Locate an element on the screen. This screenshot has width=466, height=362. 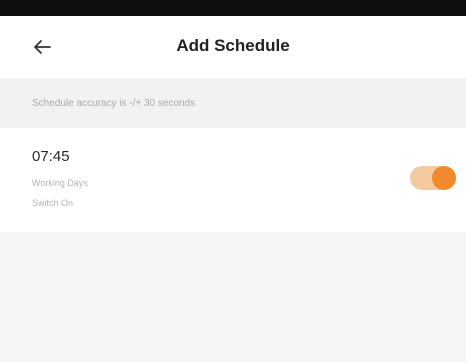
toggle-knob is located at coordinates (444, 178).